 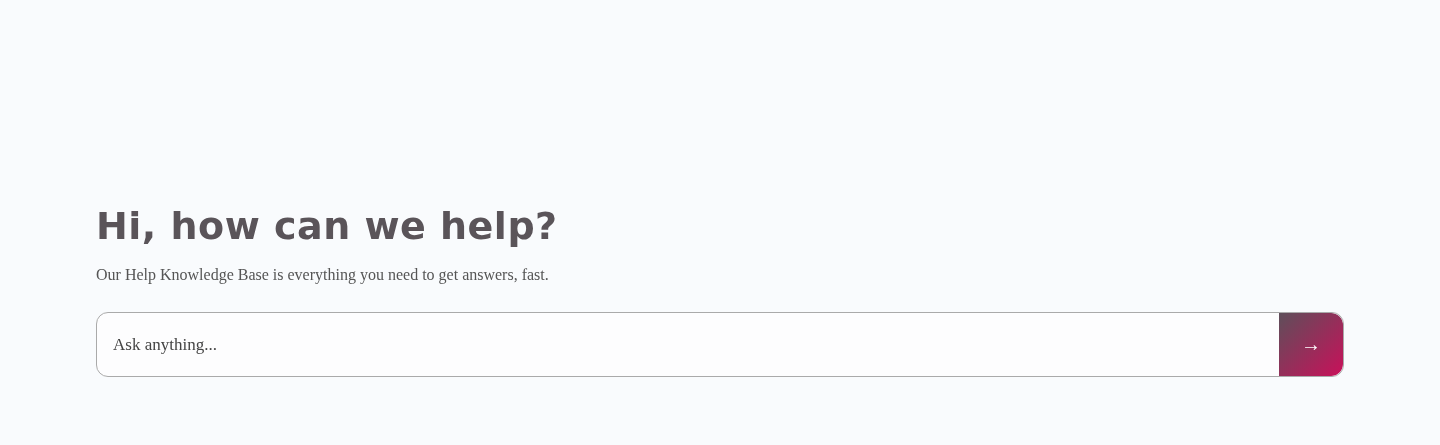 I want to click on page-heading: Hi, how can we help?, so click(x=327, y=226).